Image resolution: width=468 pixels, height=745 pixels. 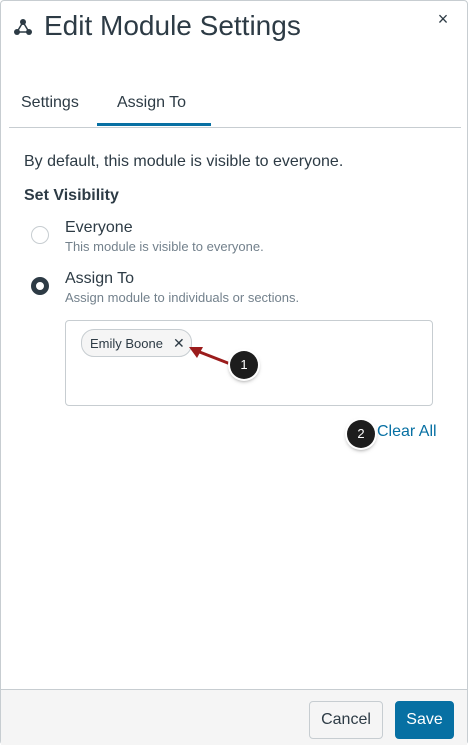 What do you see at coordinates (407, 432) in the screenshot?
I see `clear-all-link: Clear All` at bounding box center [407, 432].